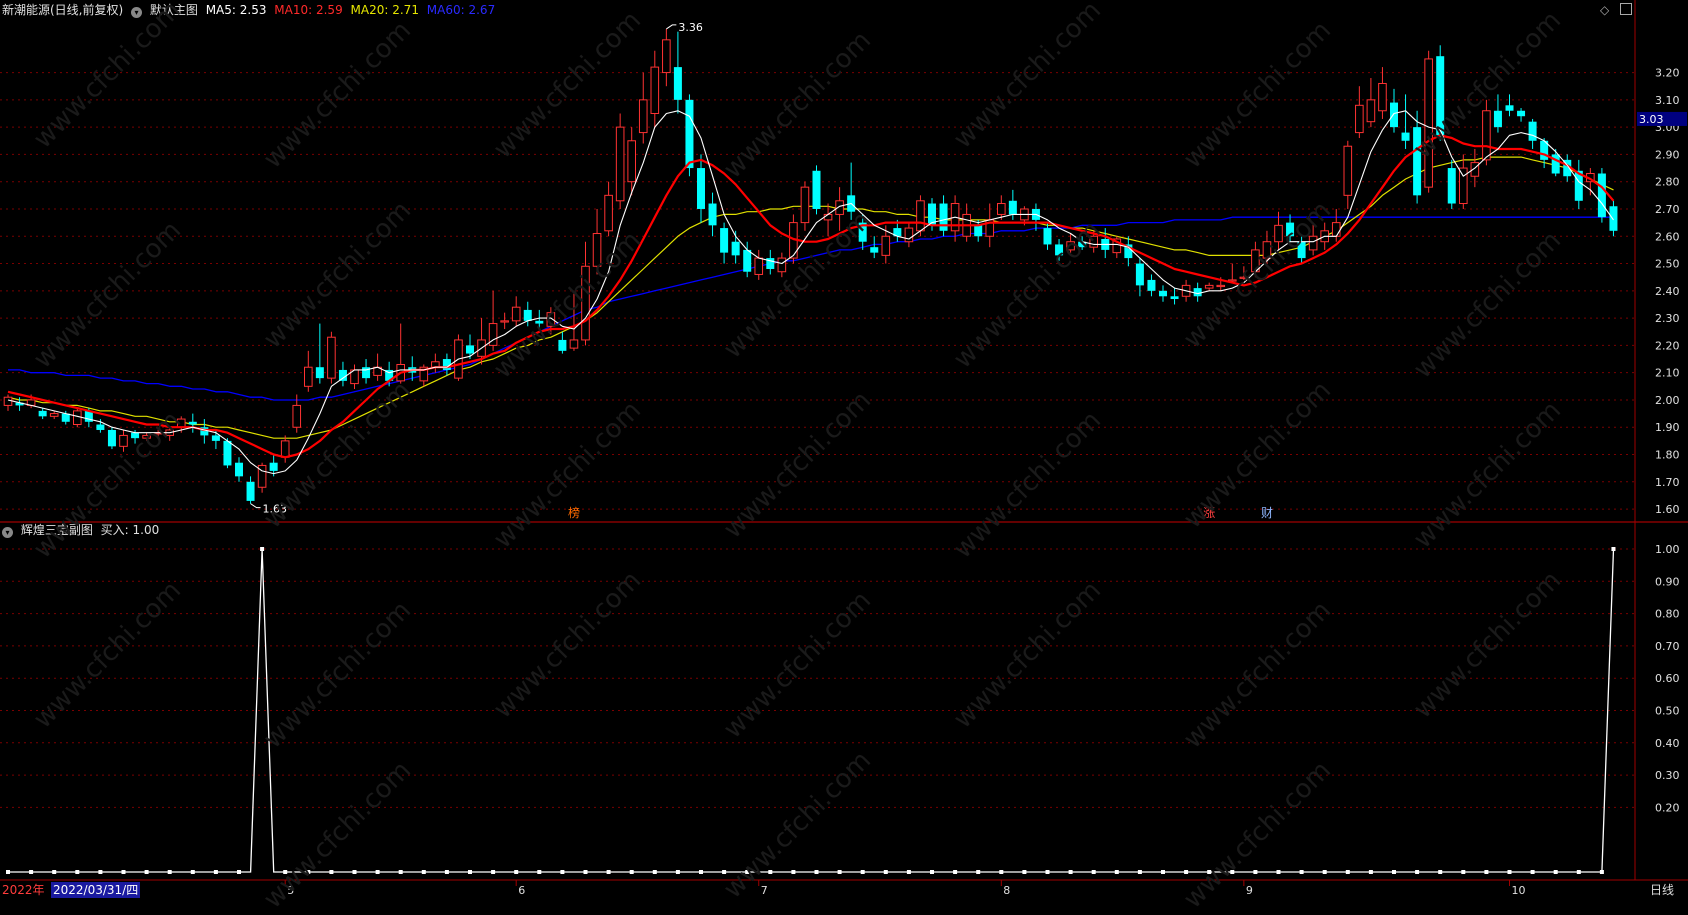 The height and width of the screenshot is (915, 1688). I want to click on event-marker: 榜, so click(574, 512).